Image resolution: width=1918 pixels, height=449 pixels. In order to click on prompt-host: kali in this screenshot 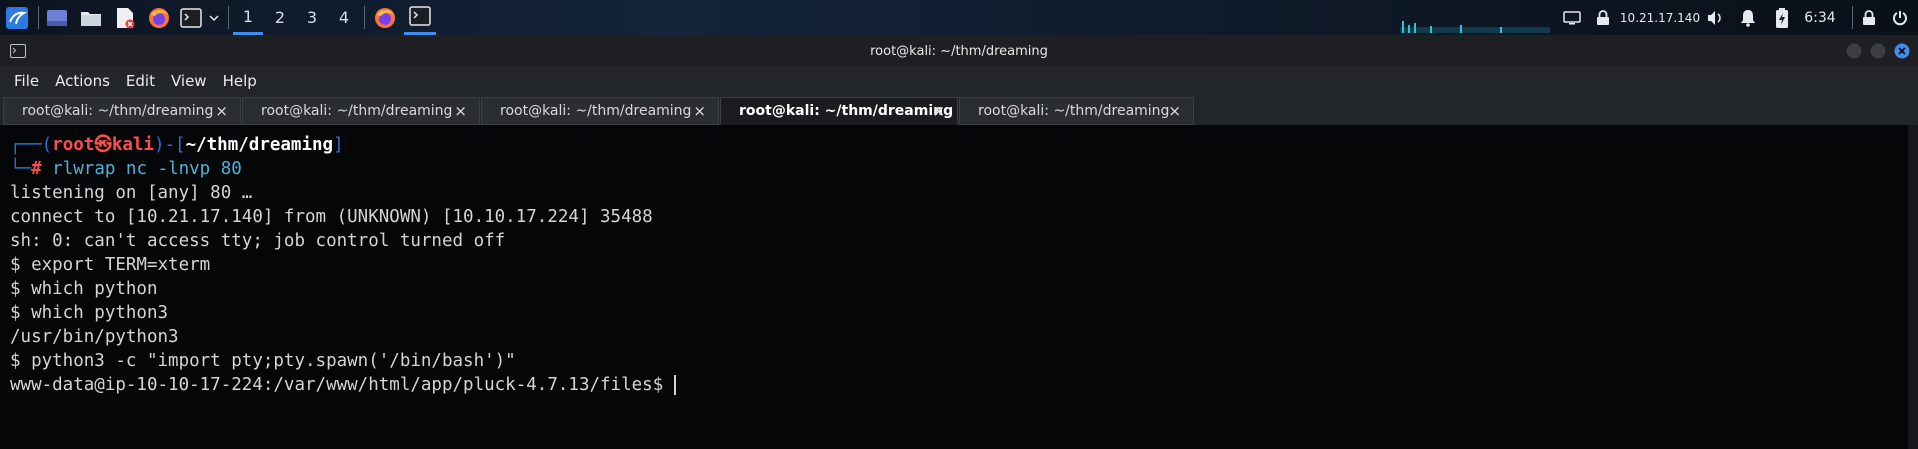, I will do `click(132, 145)`.